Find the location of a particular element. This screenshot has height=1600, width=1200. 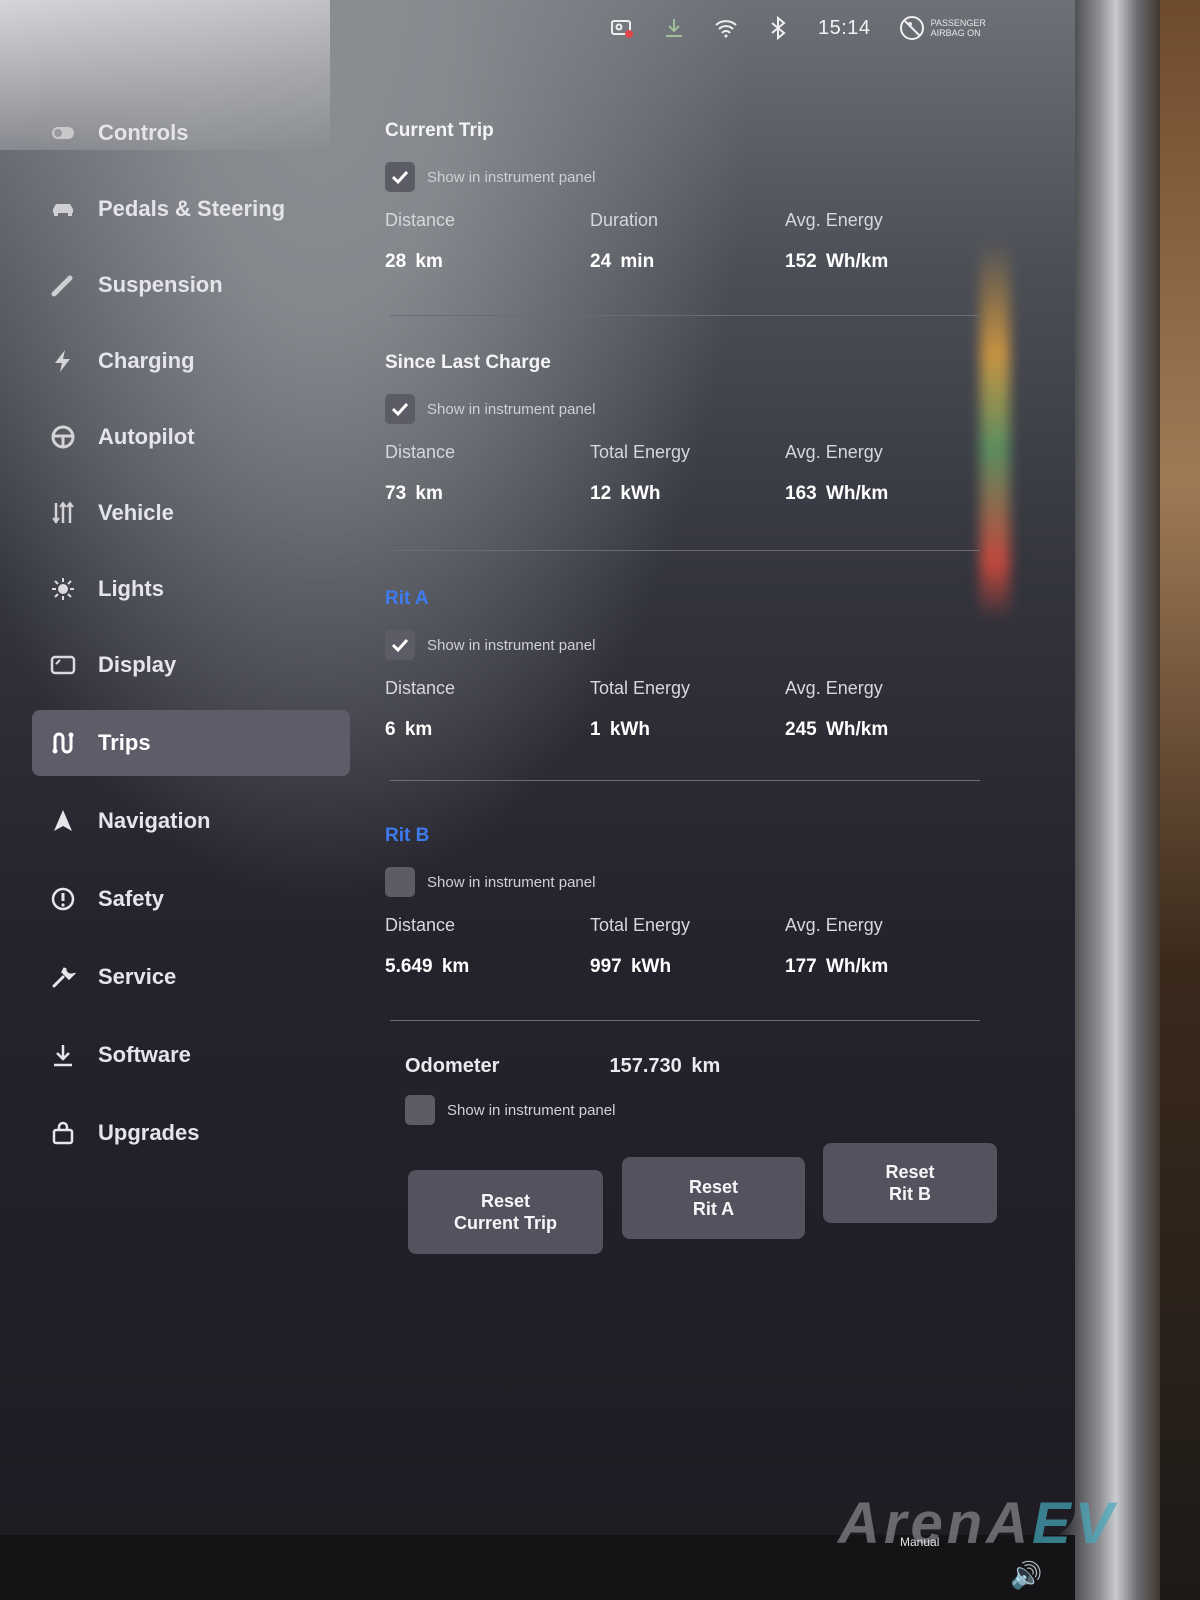

stat-value: 997 kWh is located at coordinates (631, 966).